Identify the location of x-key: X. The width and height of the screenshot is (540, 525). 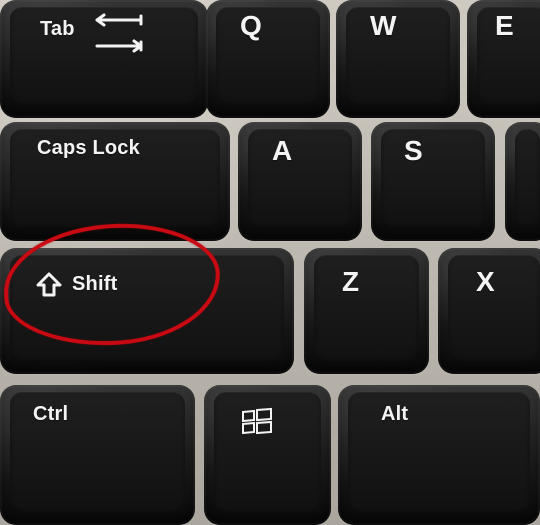
(489, 311).